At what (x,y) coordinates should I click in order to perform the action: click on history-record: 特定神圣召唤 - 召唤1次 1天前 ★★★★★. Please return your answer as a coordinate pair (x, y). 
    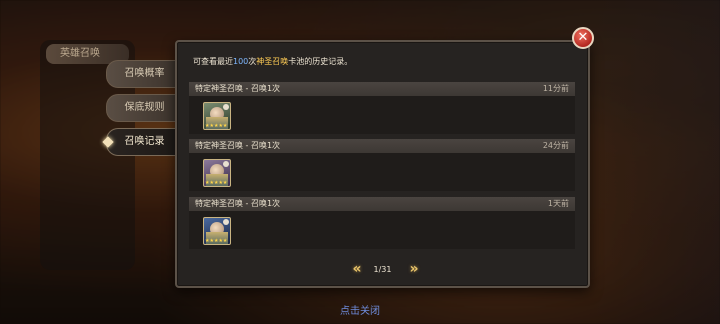
    Looking at the image, I should click on (382, 223).